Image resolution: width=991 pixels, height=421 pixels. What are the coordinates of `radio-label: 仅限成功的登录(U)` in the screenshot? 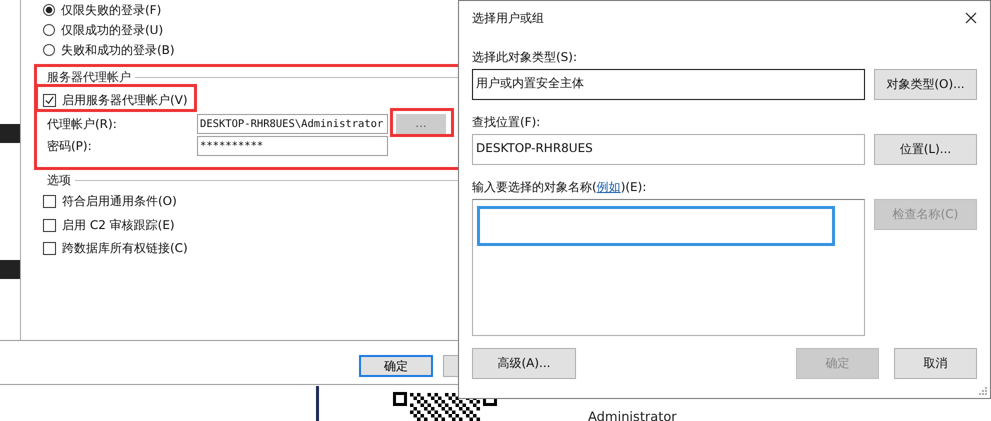 It's located at (112, 30).